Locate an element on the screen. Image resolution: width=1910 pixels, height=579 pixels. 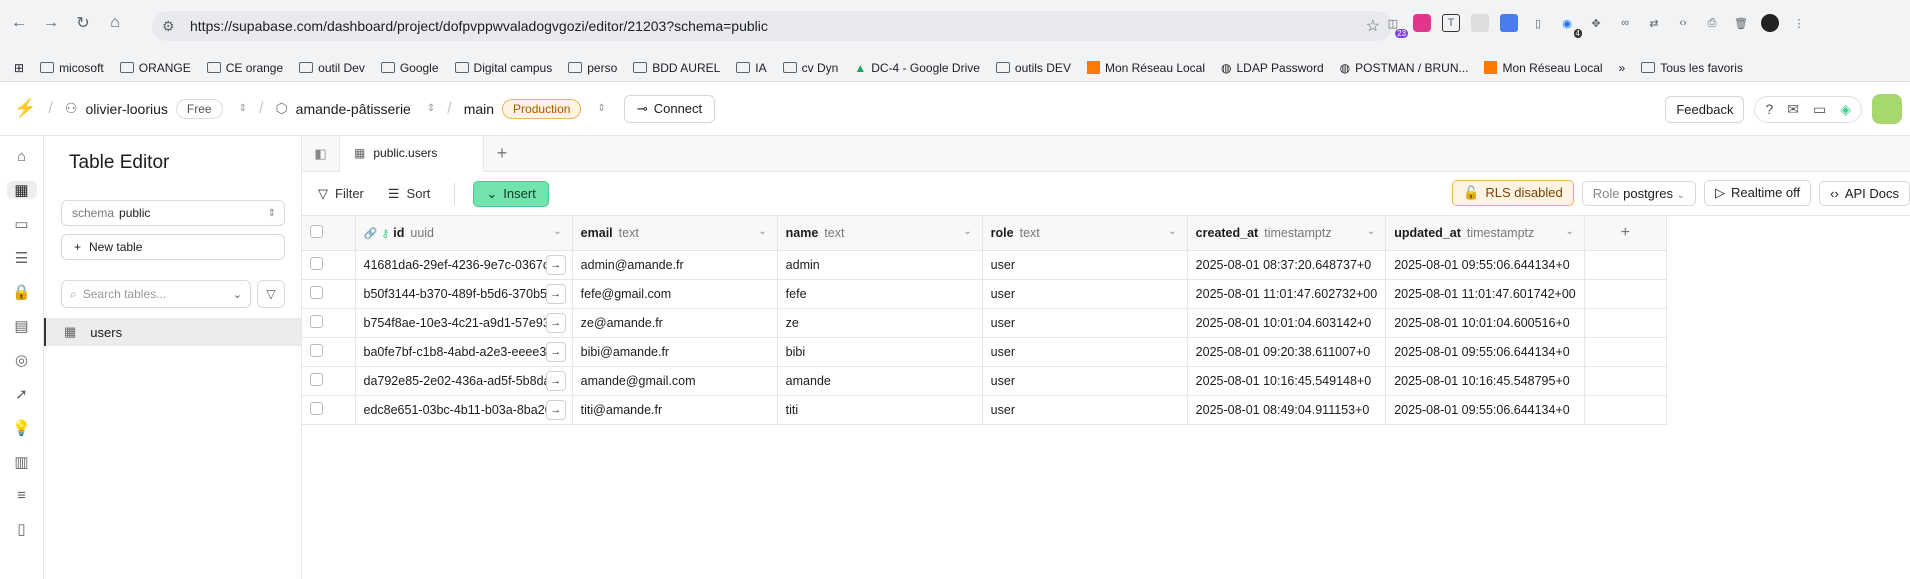
cell-name: titi is located at coordinates (880, 410).